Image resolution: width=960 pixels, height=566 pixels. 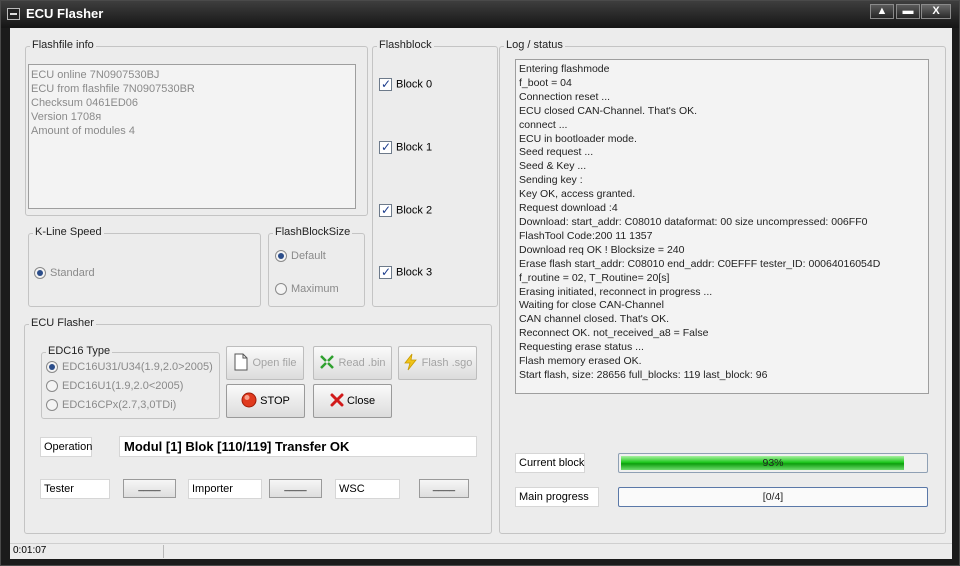 What do you see at coordinates (437, 363) in the screenshot?
I see `flash-sgo-button: Flash .sgo` at bounding box center [437, 363].